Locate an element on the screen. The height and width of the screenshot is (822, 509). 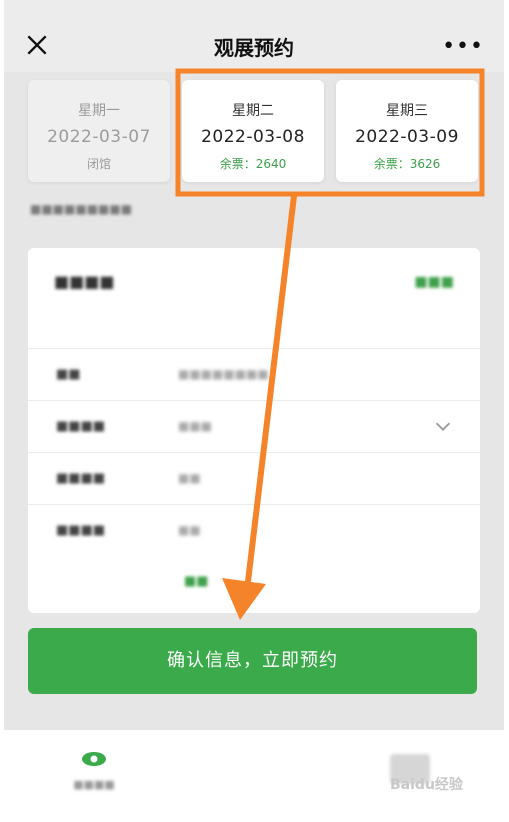
date-card-tuesday: 星期二 2022-03-08 余票：2640 is located at coordinates (253, 131).